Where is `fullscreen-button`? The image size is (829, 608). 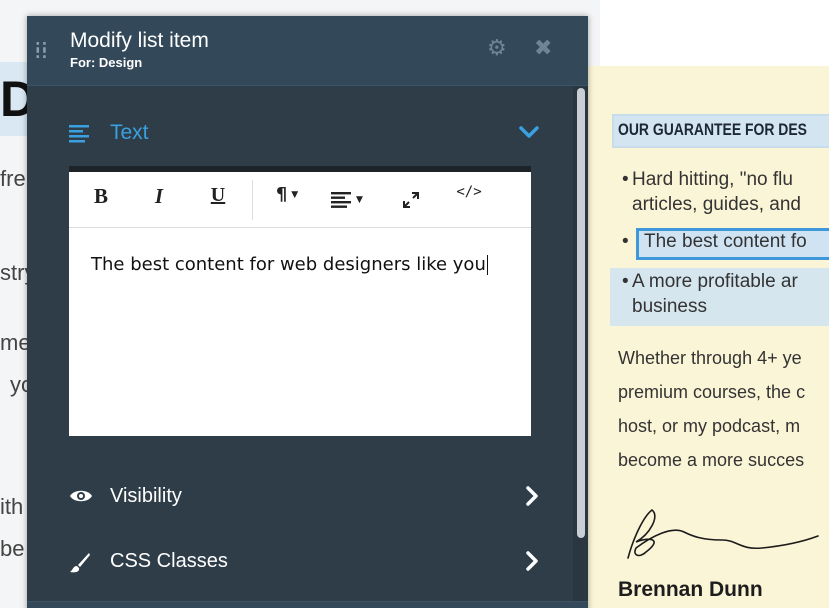 fullscreen-button is located at coordinates (411, 199).